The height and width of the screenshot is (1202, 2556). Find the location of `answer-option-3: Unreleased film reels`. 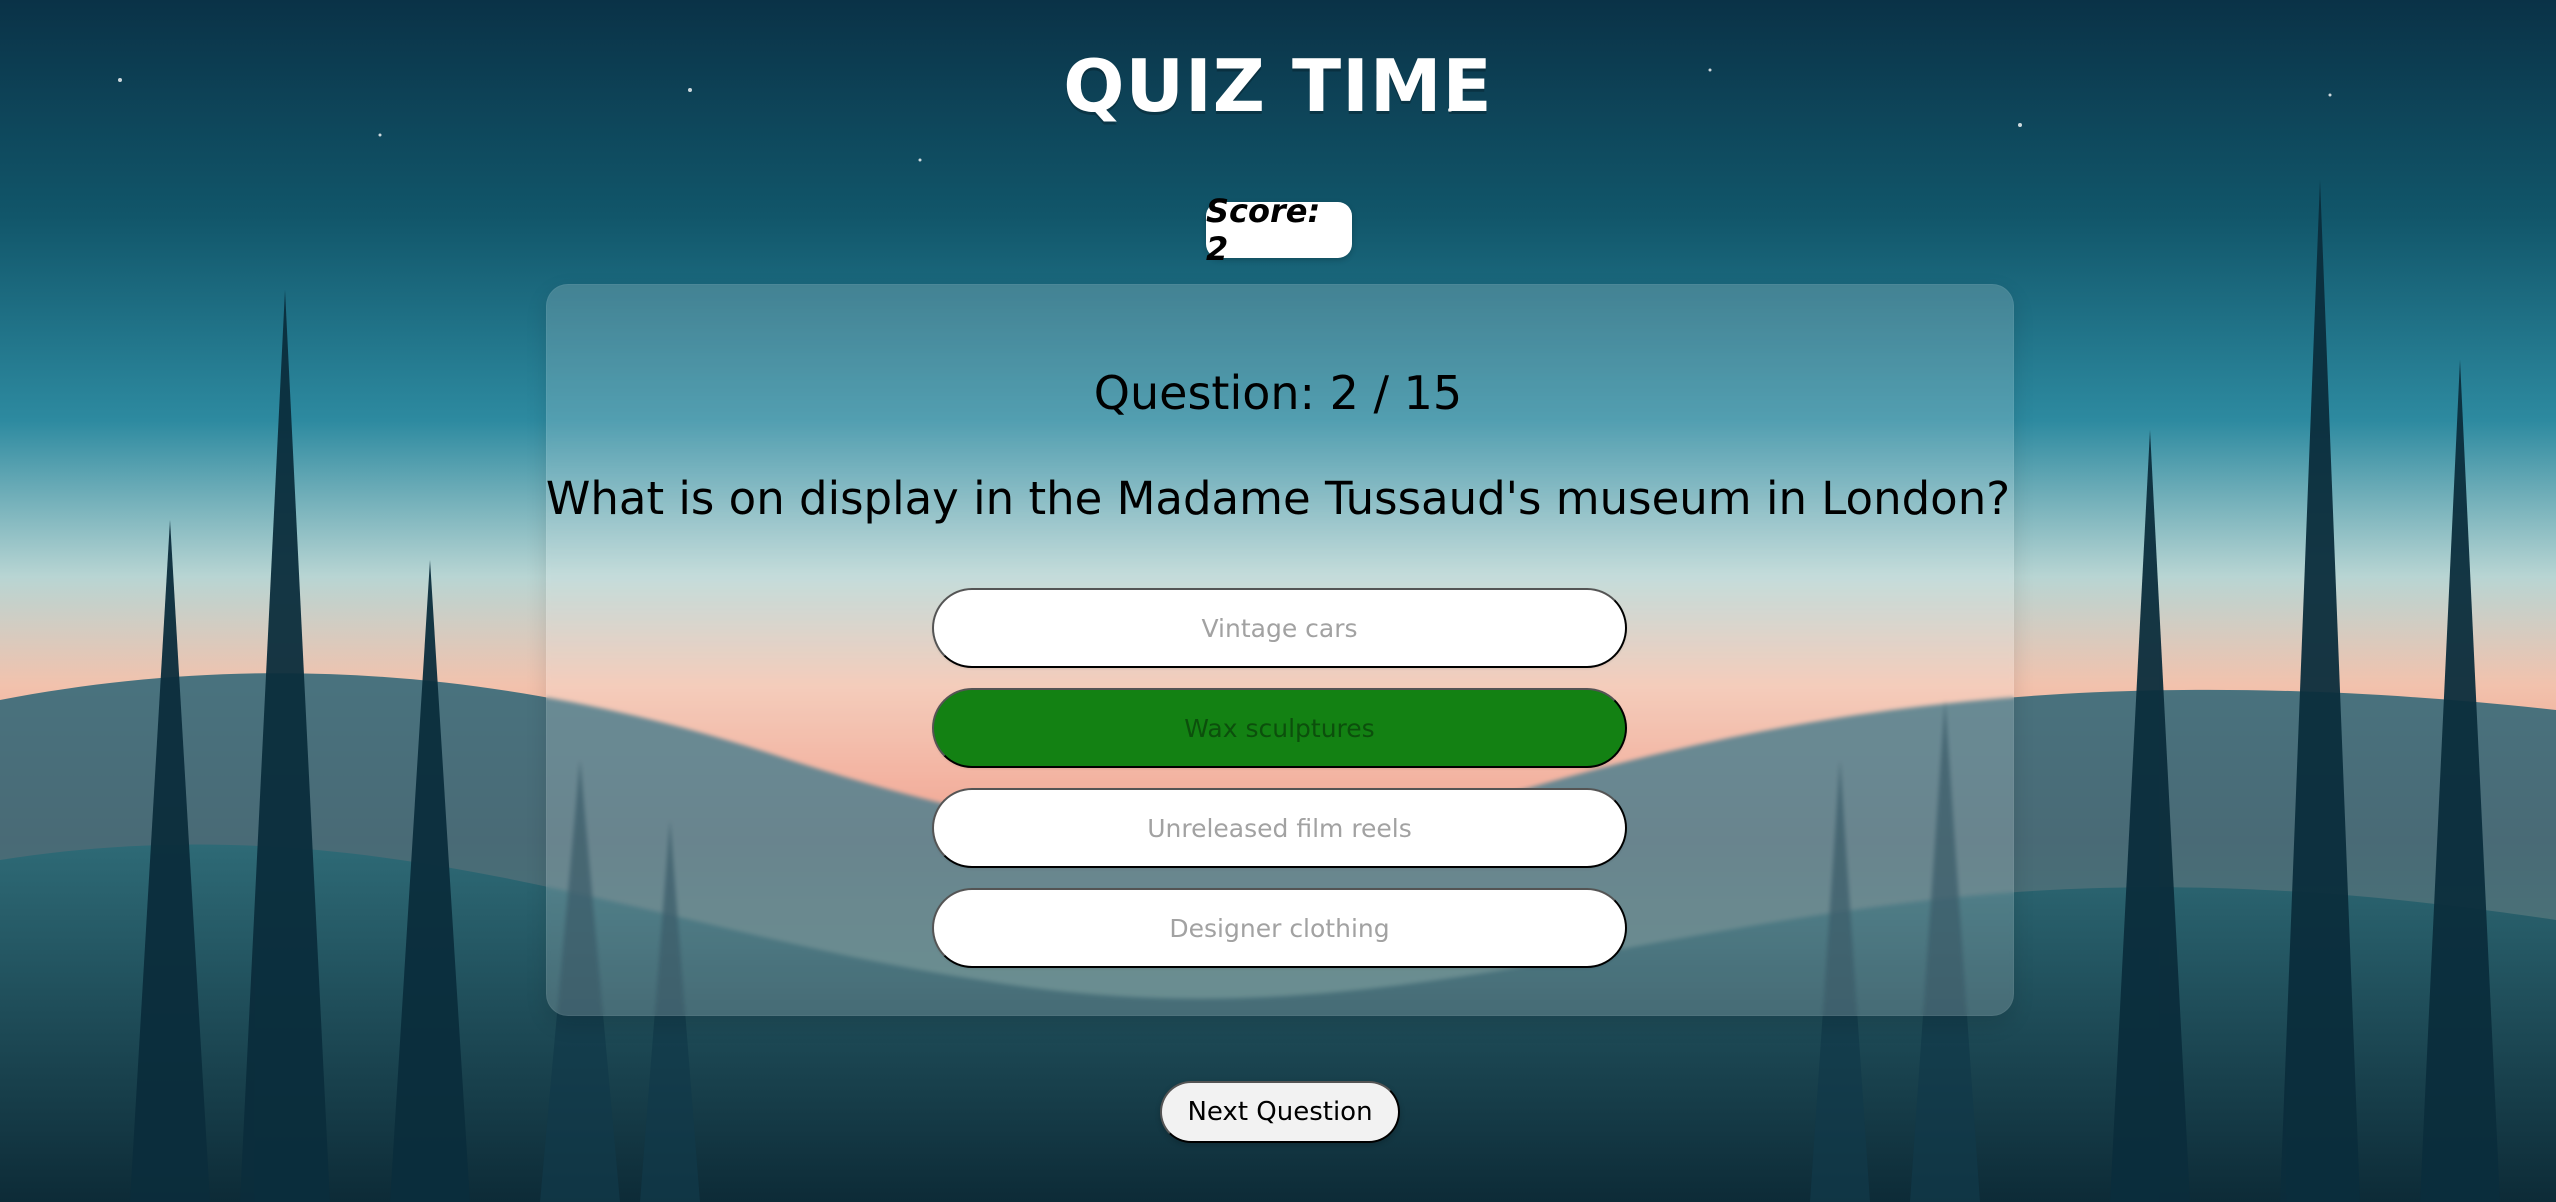

answer-option-3: Unreleased film reels is located at coordinates (1279, 828).